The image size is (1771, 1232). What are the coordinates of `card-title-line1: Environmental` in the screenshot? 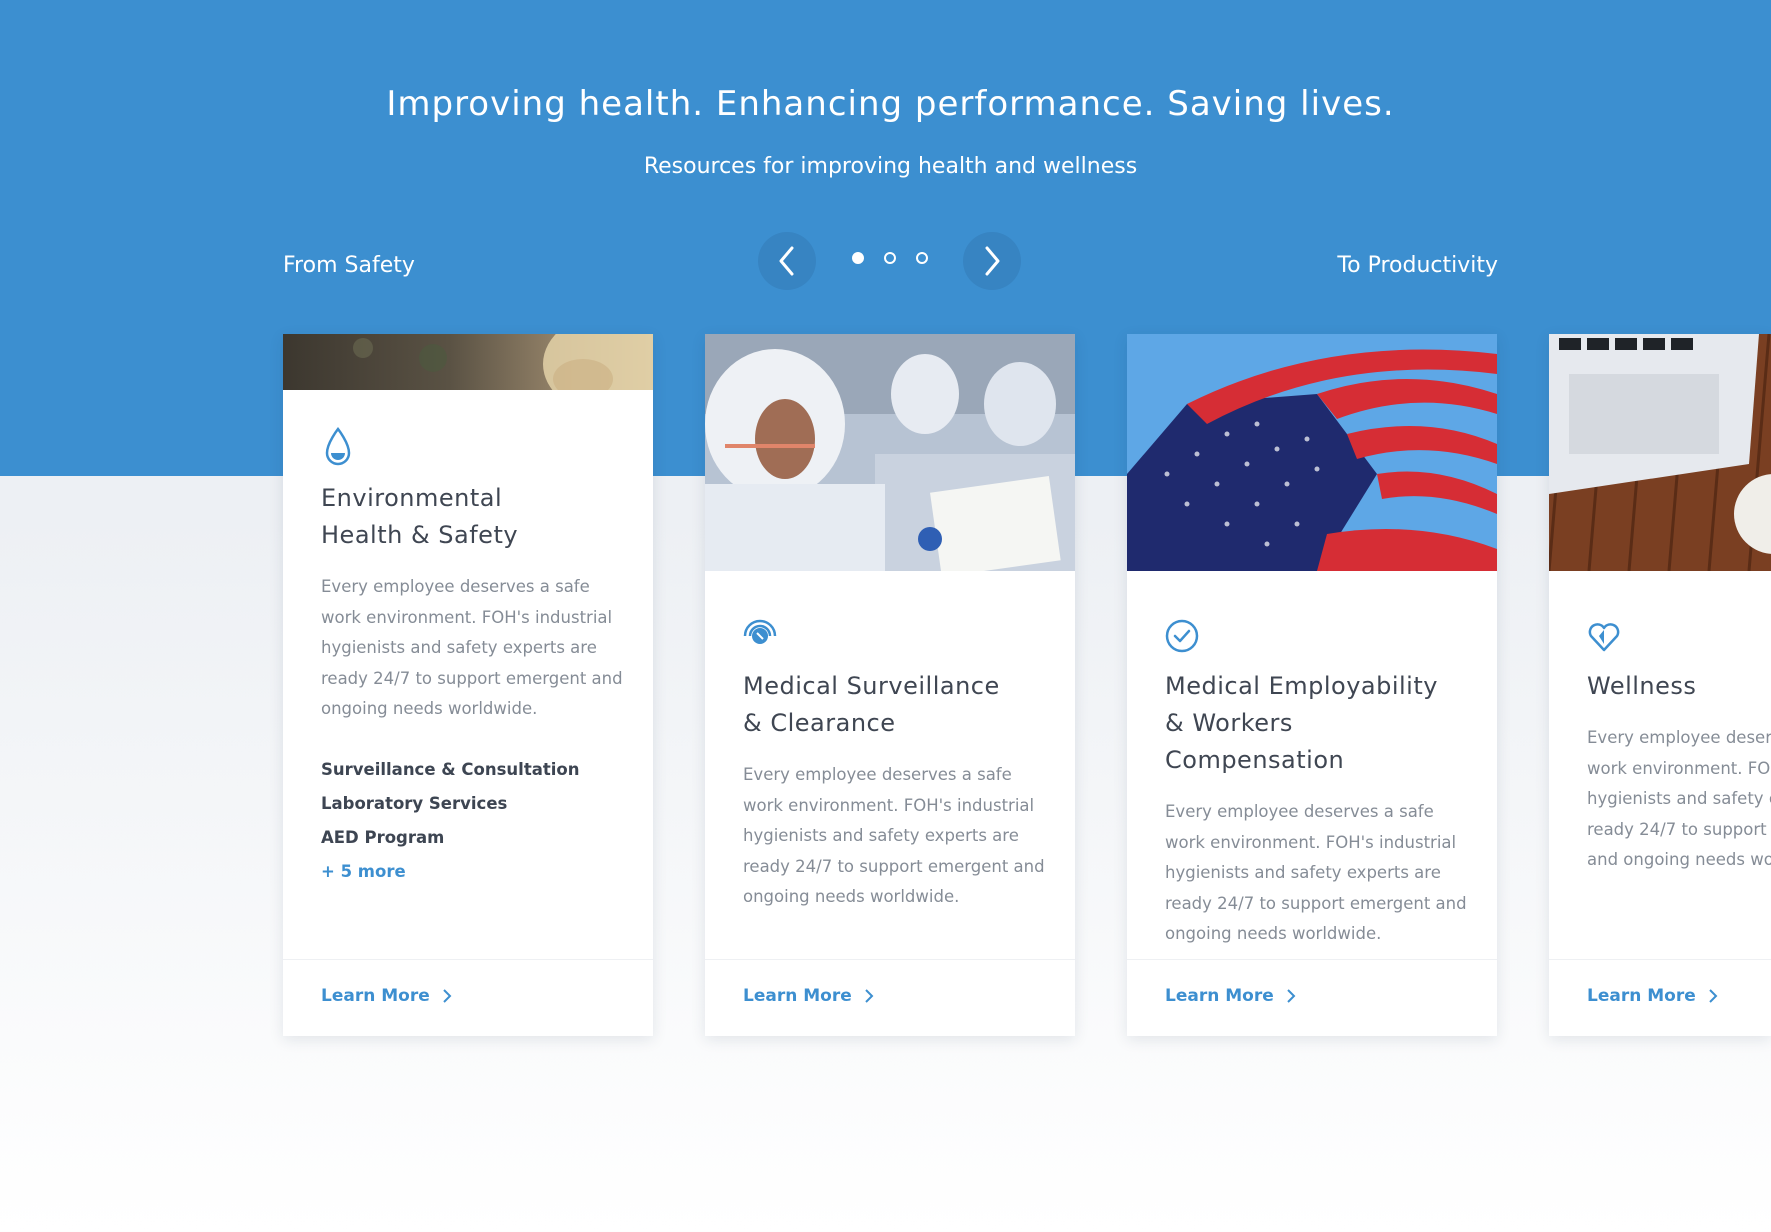 It's located at (412, 498).